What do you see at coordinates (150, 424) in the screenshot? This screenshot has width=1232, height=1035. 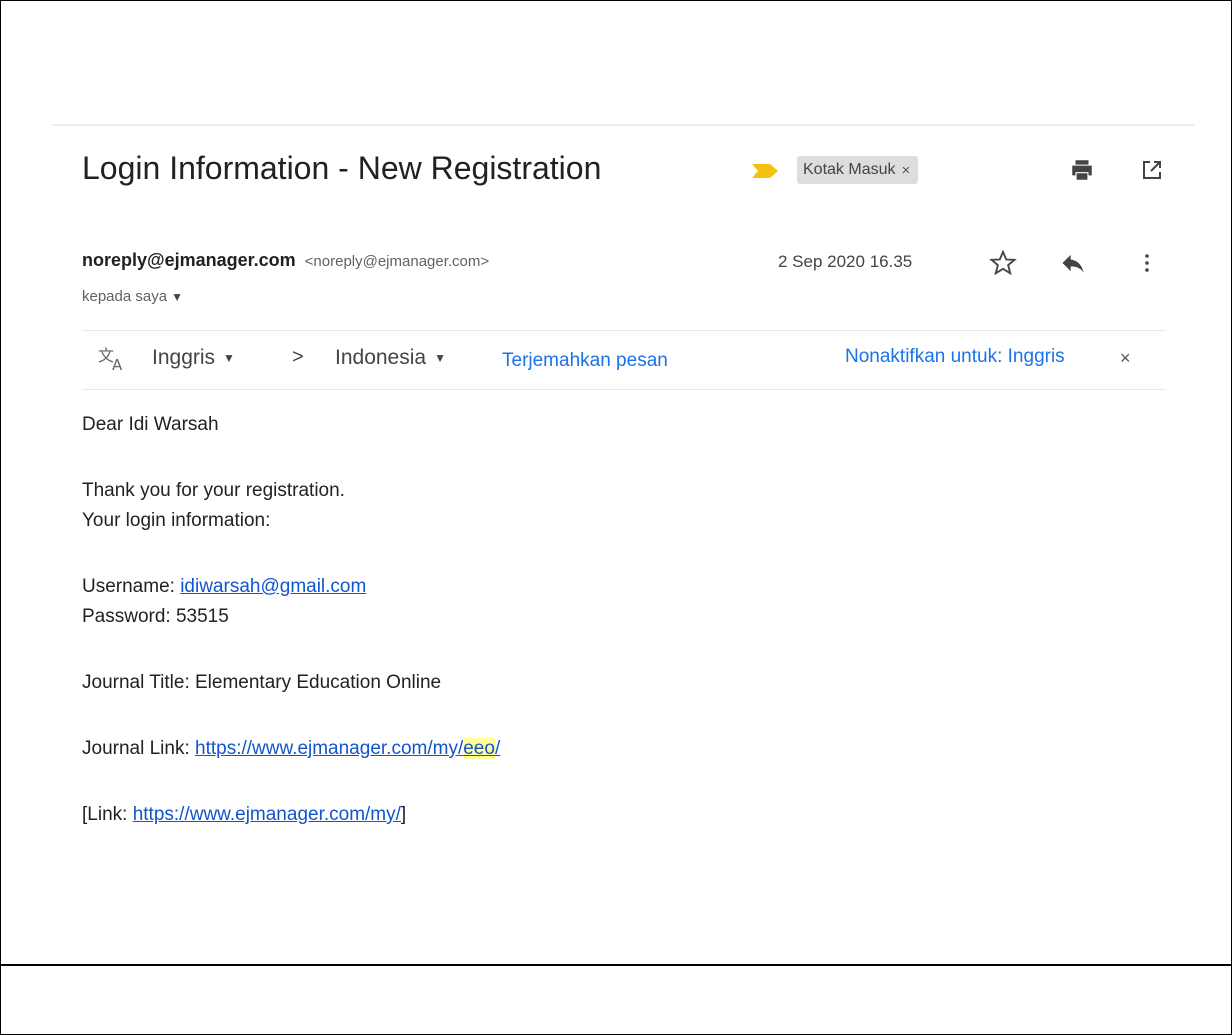 I see `greeting: Dear Idi Warsah` at bounding box center [150, 424].